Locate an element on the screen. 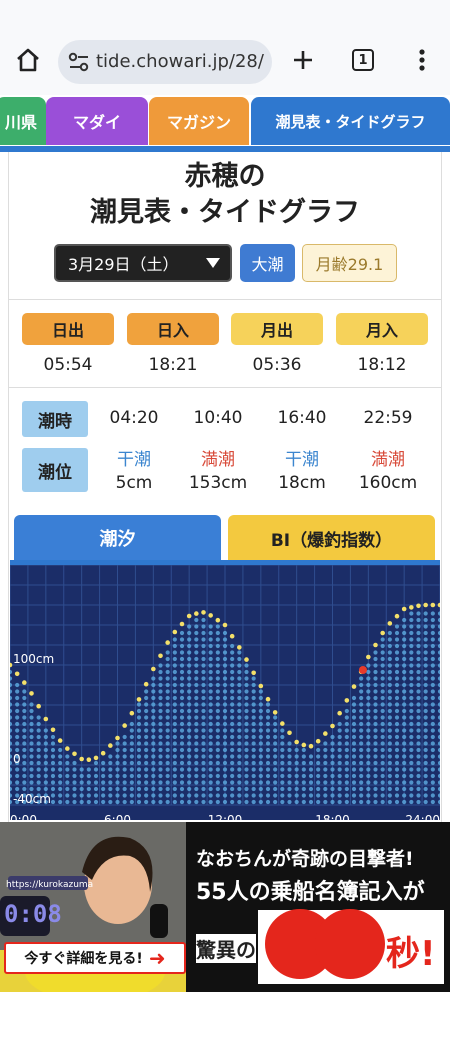 The width and height of the screenshot is (450, 1050). ad-cta-button: 今すぐ詳細を見る! ➜ is located at coordinates (95, 958).